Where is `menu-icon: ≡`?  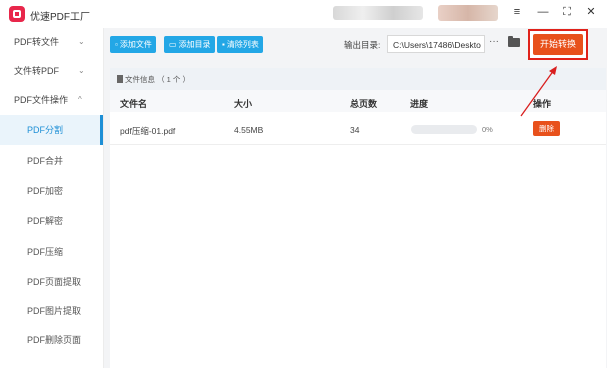
menu-icon: ≡ is located at coordinates (517, 12).